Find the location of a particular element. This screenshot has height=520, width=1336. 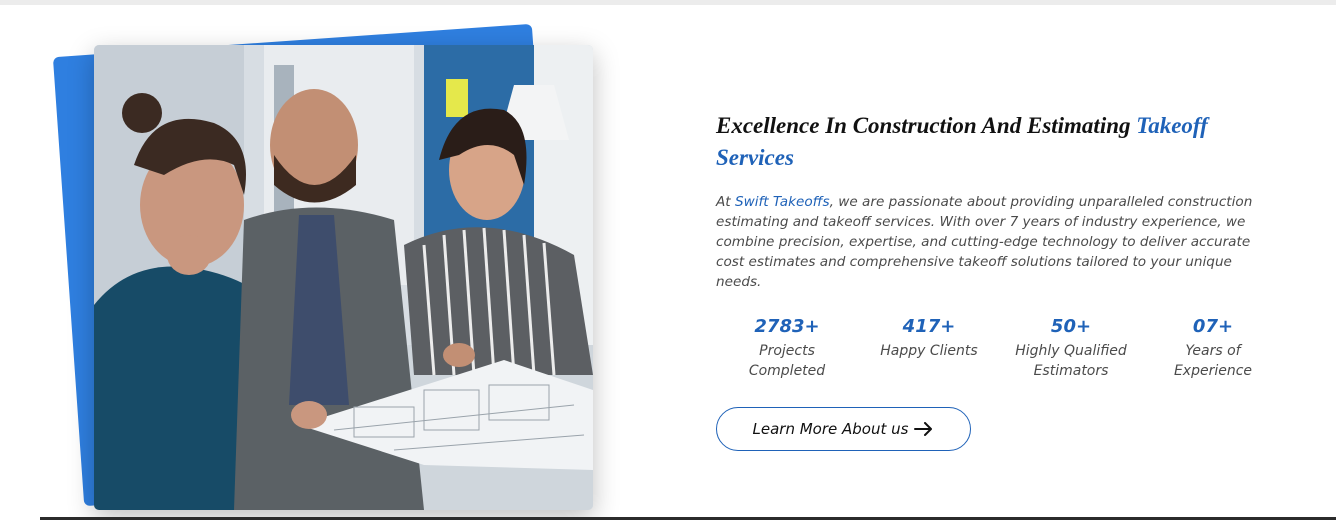

stat-label-line2: Completed is located at coordinates (787, 371).